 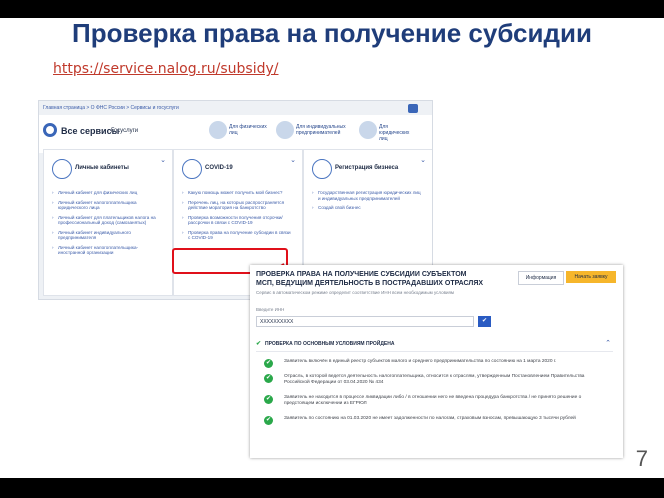 What do you see at coordinates (608, 343) in the screenshot?
I see `chevron-up-icon: ⌃` at bounding box center [608, 343].